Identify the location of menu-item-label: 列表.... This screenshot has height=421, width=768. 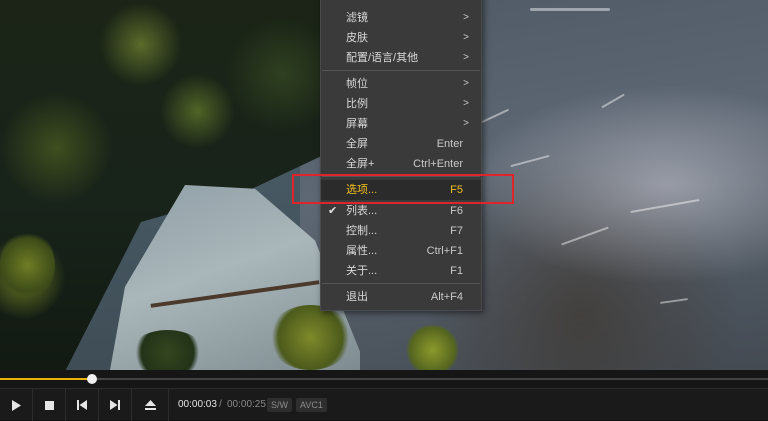
(362, 211).